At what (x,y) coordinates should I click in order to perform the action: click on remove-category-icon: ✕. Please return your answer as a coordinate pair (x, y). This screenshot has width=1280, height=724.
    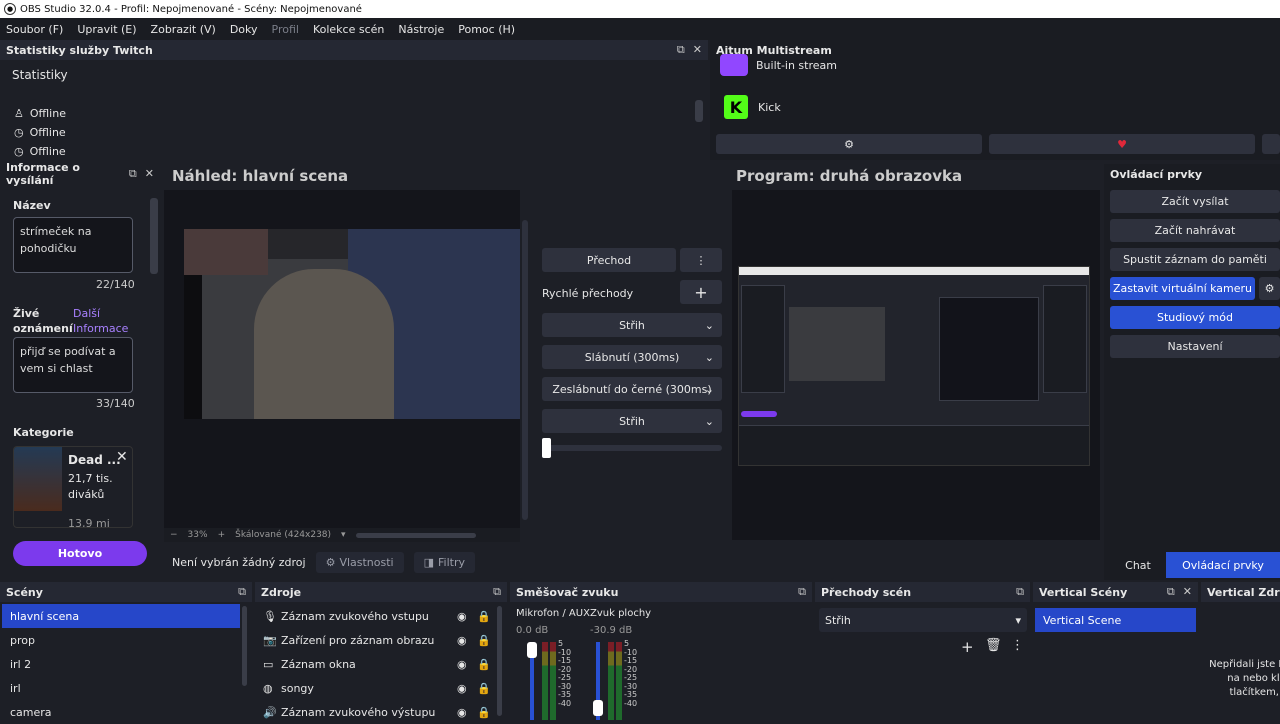
    Looking at the image, I should click on (122, 457).